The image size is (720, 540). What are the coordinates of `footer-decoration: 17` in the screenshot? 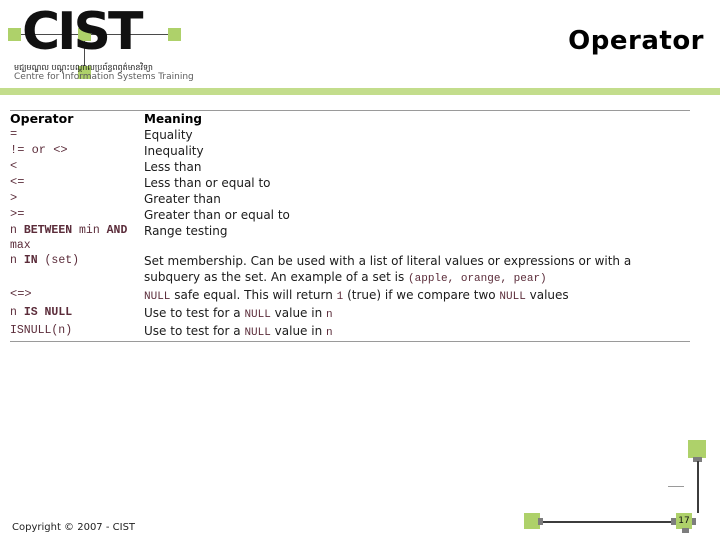 It's located at (610, 523).